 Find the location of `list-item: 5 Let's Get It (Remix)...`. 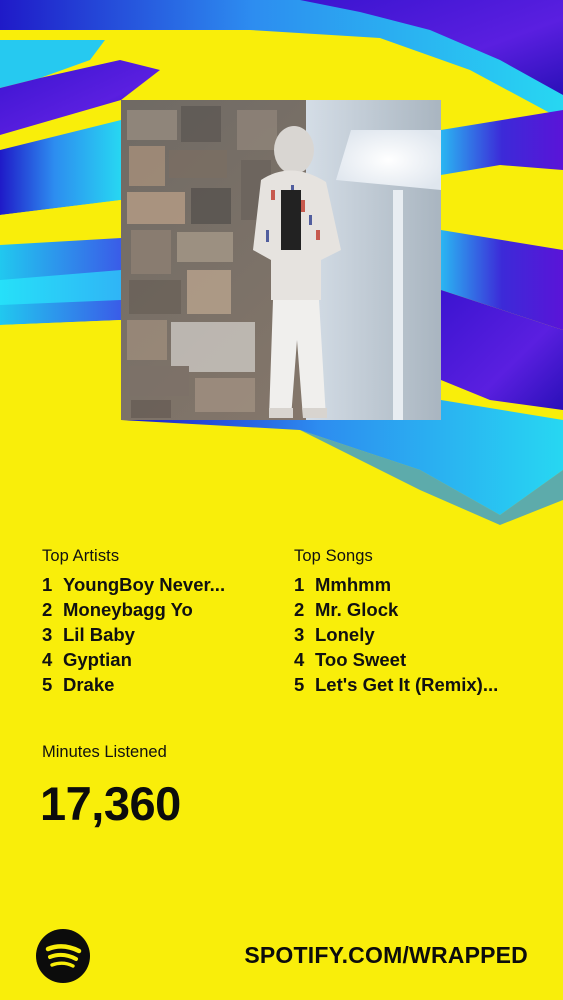

list-item: 5 Let's Get It (Remix)... is located at coordinates (419, 684).